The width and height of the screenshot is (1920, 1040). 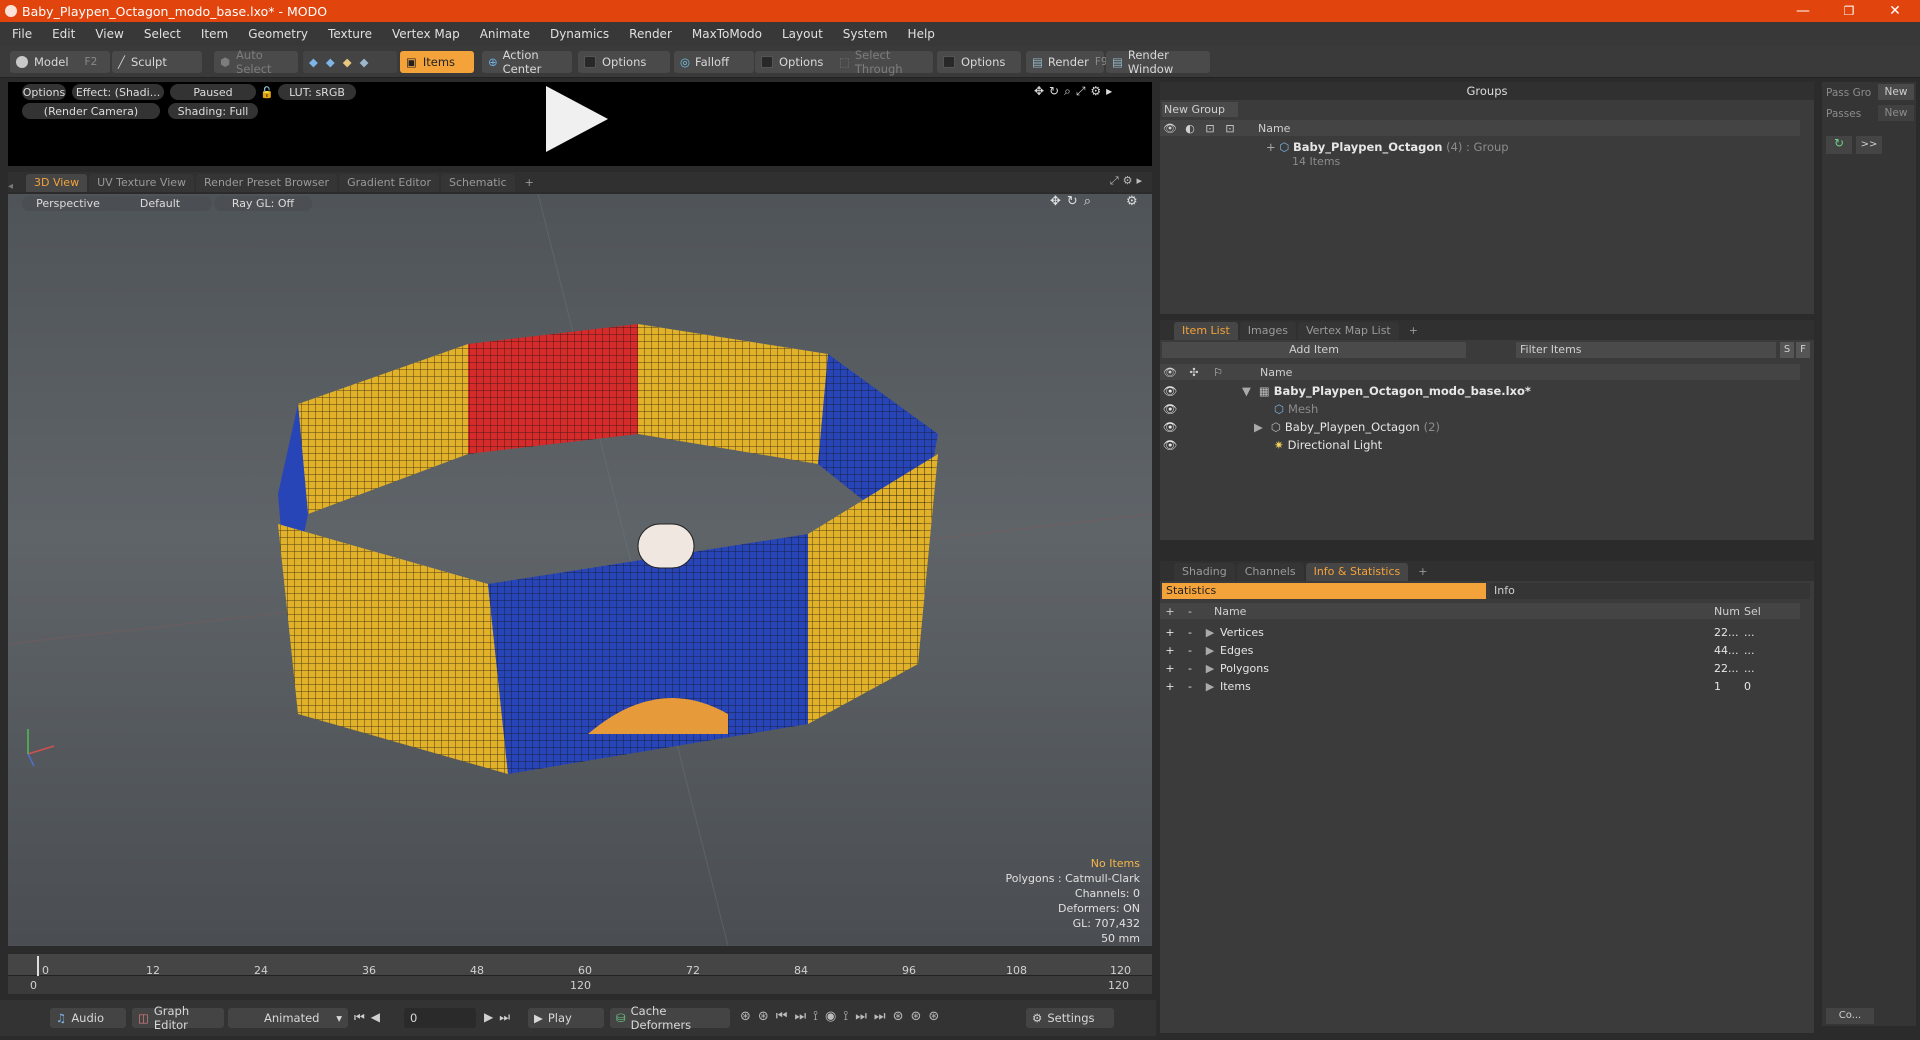 What do you see at coordinates (527, 62) in the screenshot?
I see `action-center-button: ⊕ Action Center` at bounding box center [527, 62].